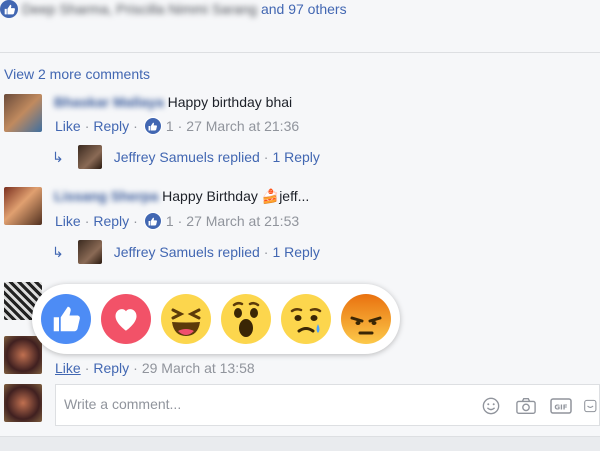 Image resolution: width=600 pixels, height=451 pixels. What do you see at coordinates (591, 406) in the screenshot?
I see `sticker-icon` at bounding box center [591, 406].